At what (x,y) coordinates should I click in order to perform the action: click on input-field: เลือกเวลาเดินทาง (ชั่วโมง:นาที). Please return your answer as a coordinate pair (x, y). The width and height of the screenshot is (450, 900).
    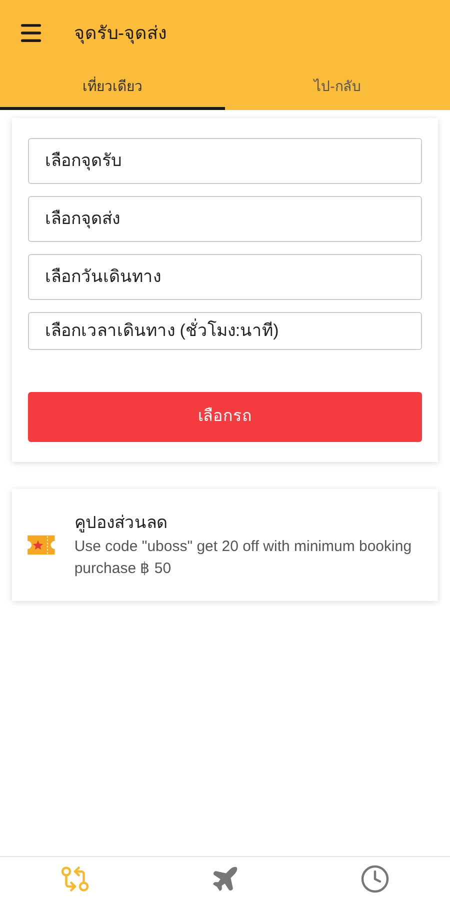
    Looking at the image, I should click on (225, 331).